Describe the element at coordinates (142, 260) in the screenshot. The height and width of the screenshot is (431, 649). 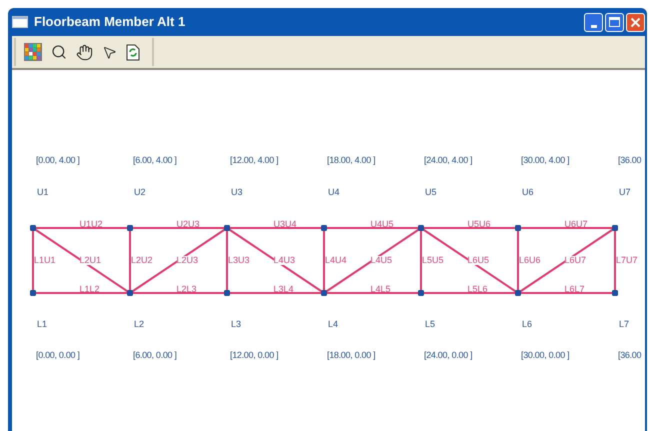
I see `member-label: L2U2` at that location.